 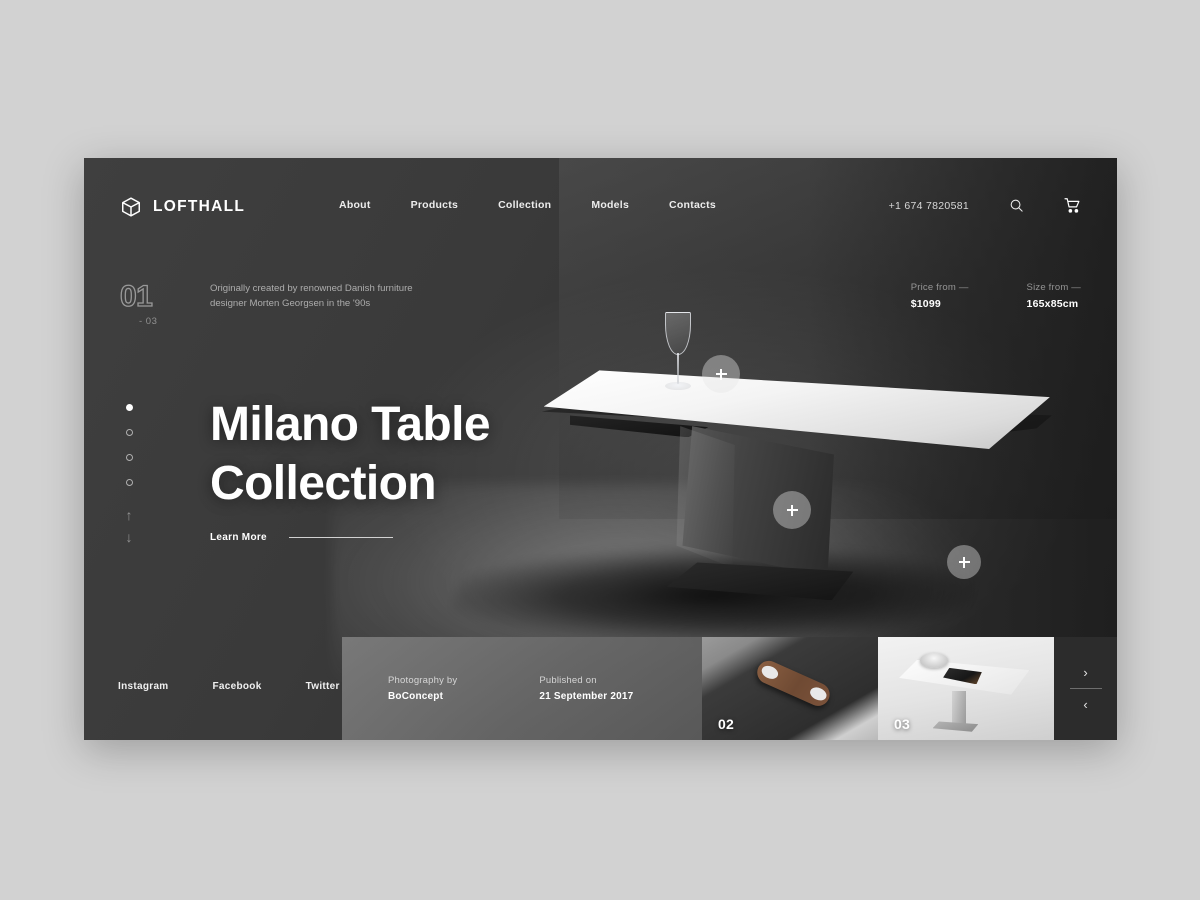 What do you see at coordinates (340, 537) in the screenshot?
I see `learn-more-rule` at bounding box center [340, 537].